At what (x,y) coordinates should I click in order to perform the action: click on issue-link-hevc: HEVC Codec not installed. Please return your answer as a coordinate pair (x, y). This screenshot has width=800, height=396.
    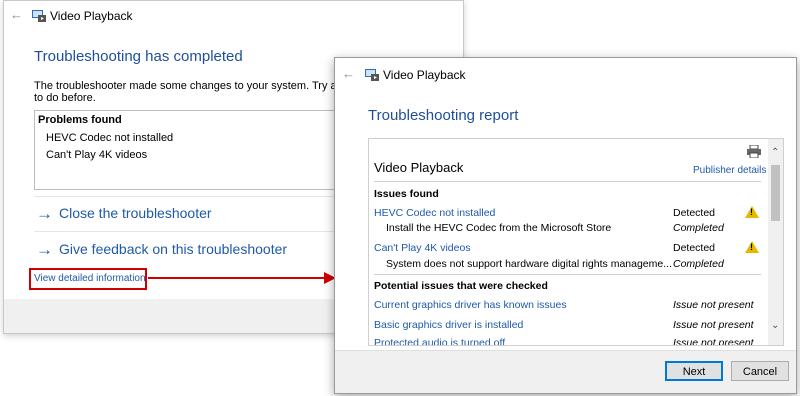
    Looking at the image, I should click on (434, 213).